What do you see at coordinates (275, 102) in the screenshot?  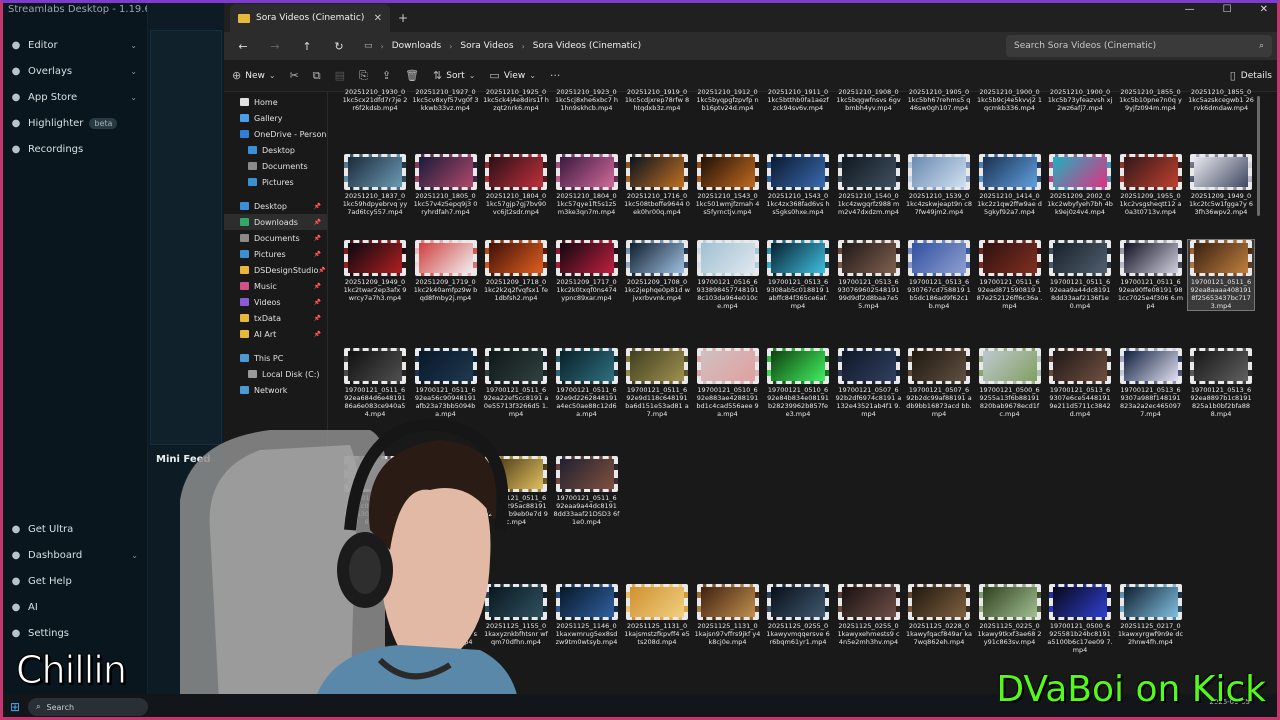 I see `nav-item-home: Home` at bounding box center [275, 102].